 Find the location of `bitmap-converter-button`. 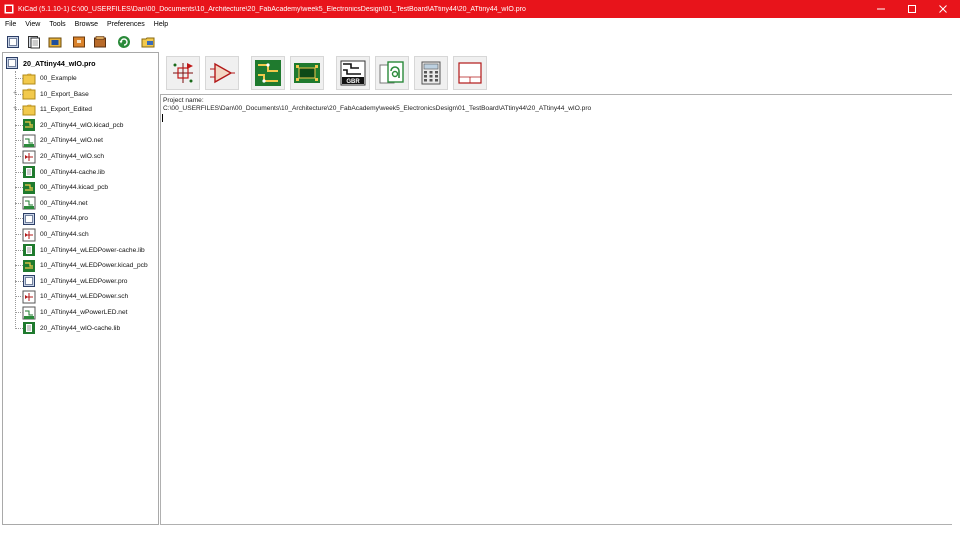

bitmap-converter-button is located at coordinates (392, 73).